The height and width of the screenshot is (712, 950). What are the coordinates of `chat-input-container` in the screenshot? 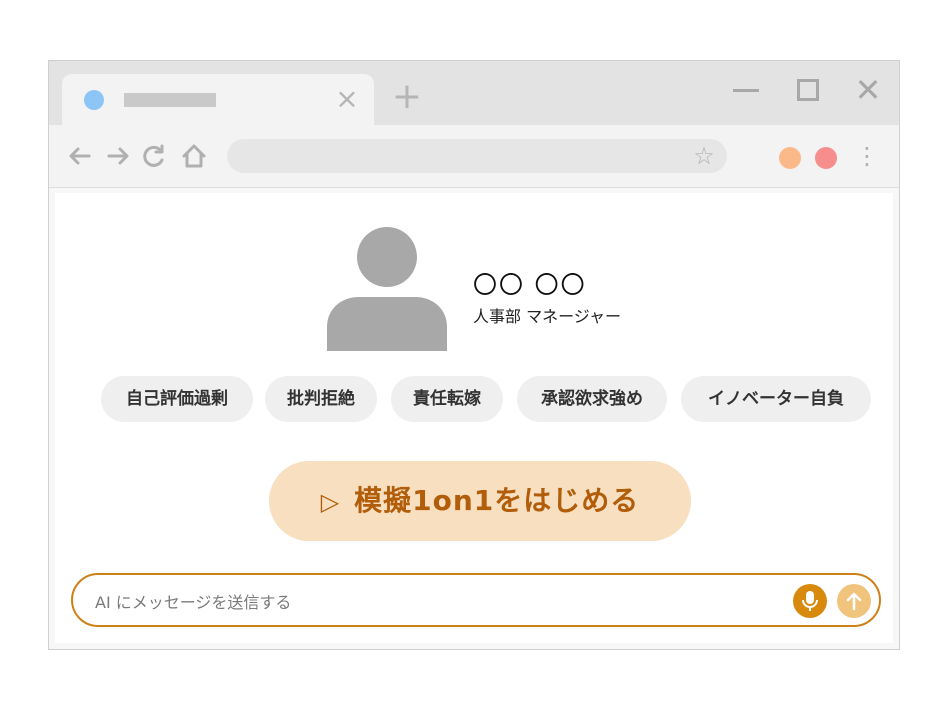 It's located at (476, 600).